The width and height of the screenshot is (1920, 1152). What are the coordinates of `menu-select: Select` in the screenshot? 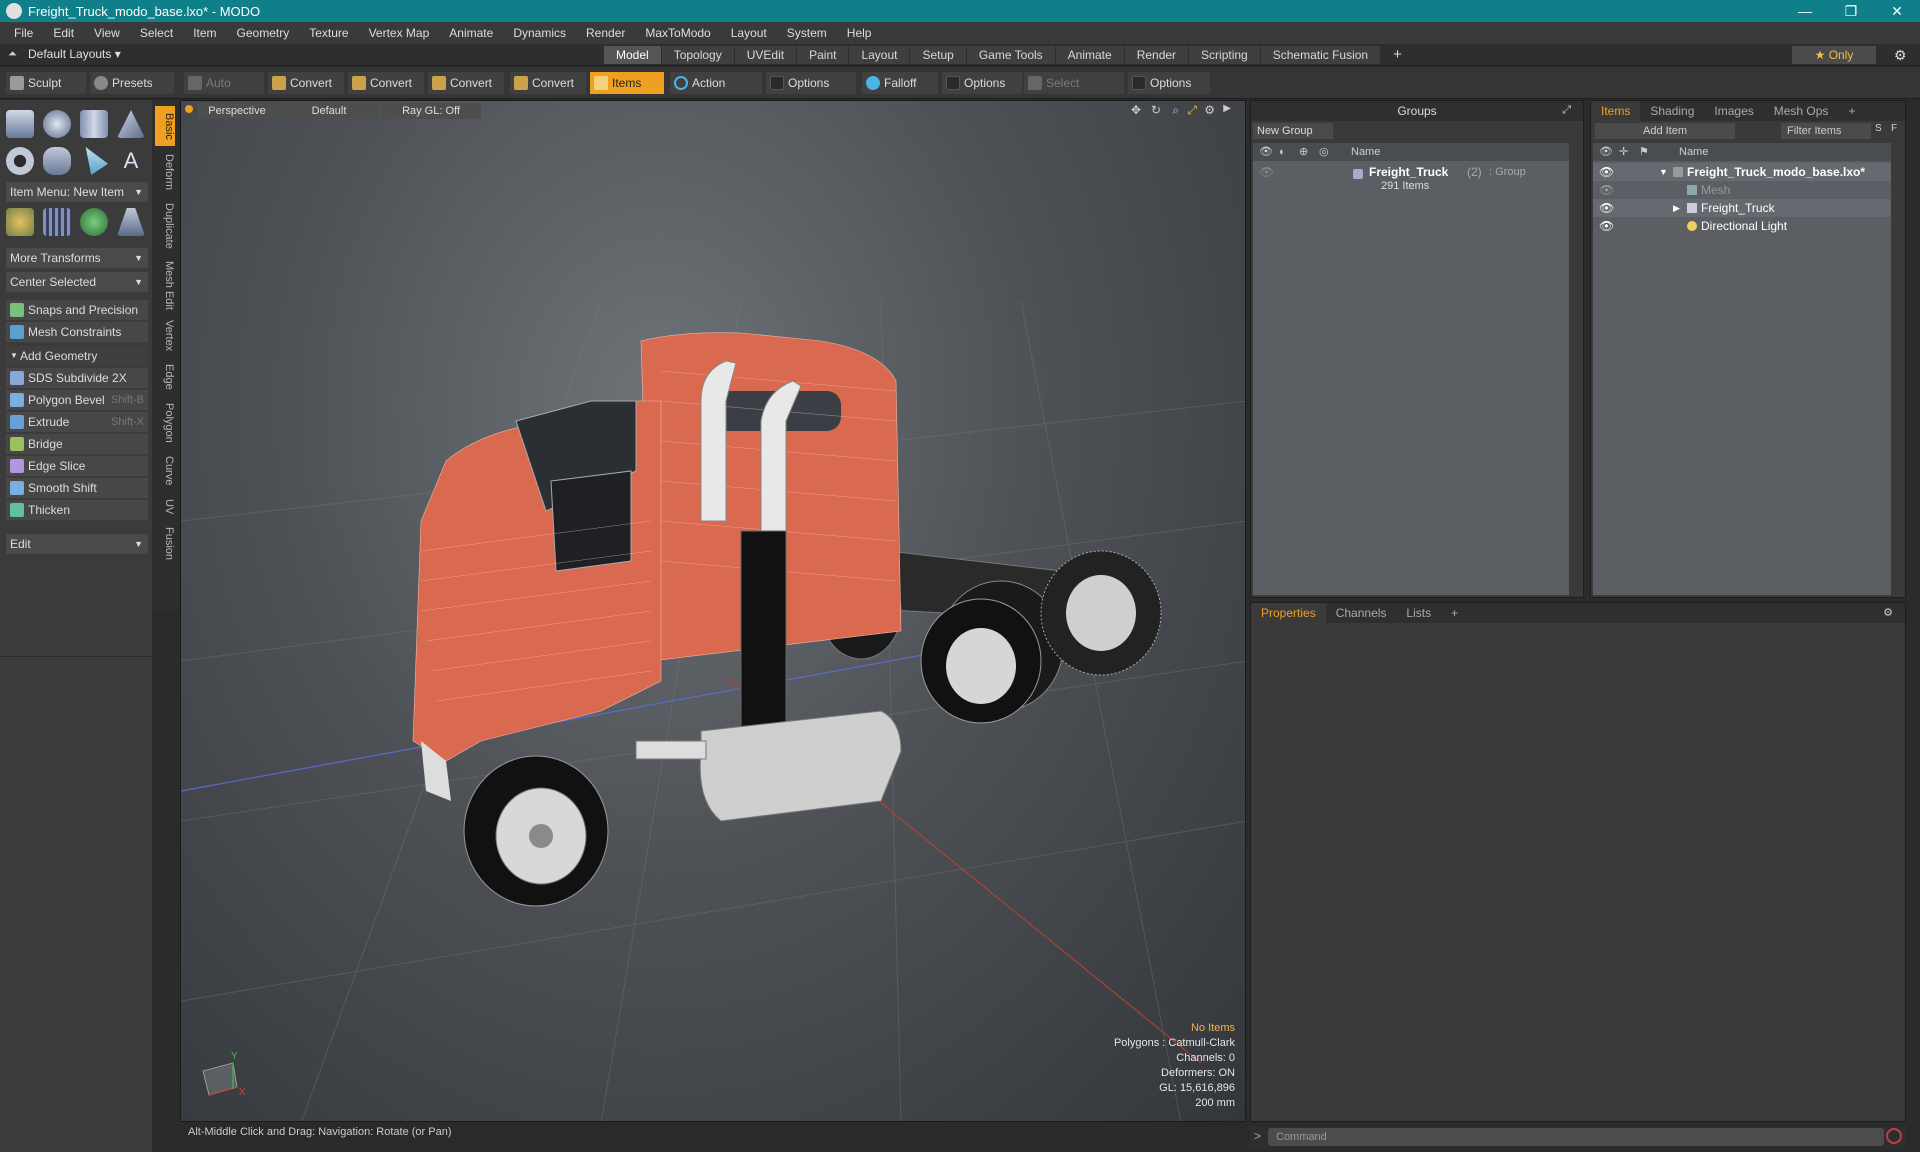 It's located at (156, 33).